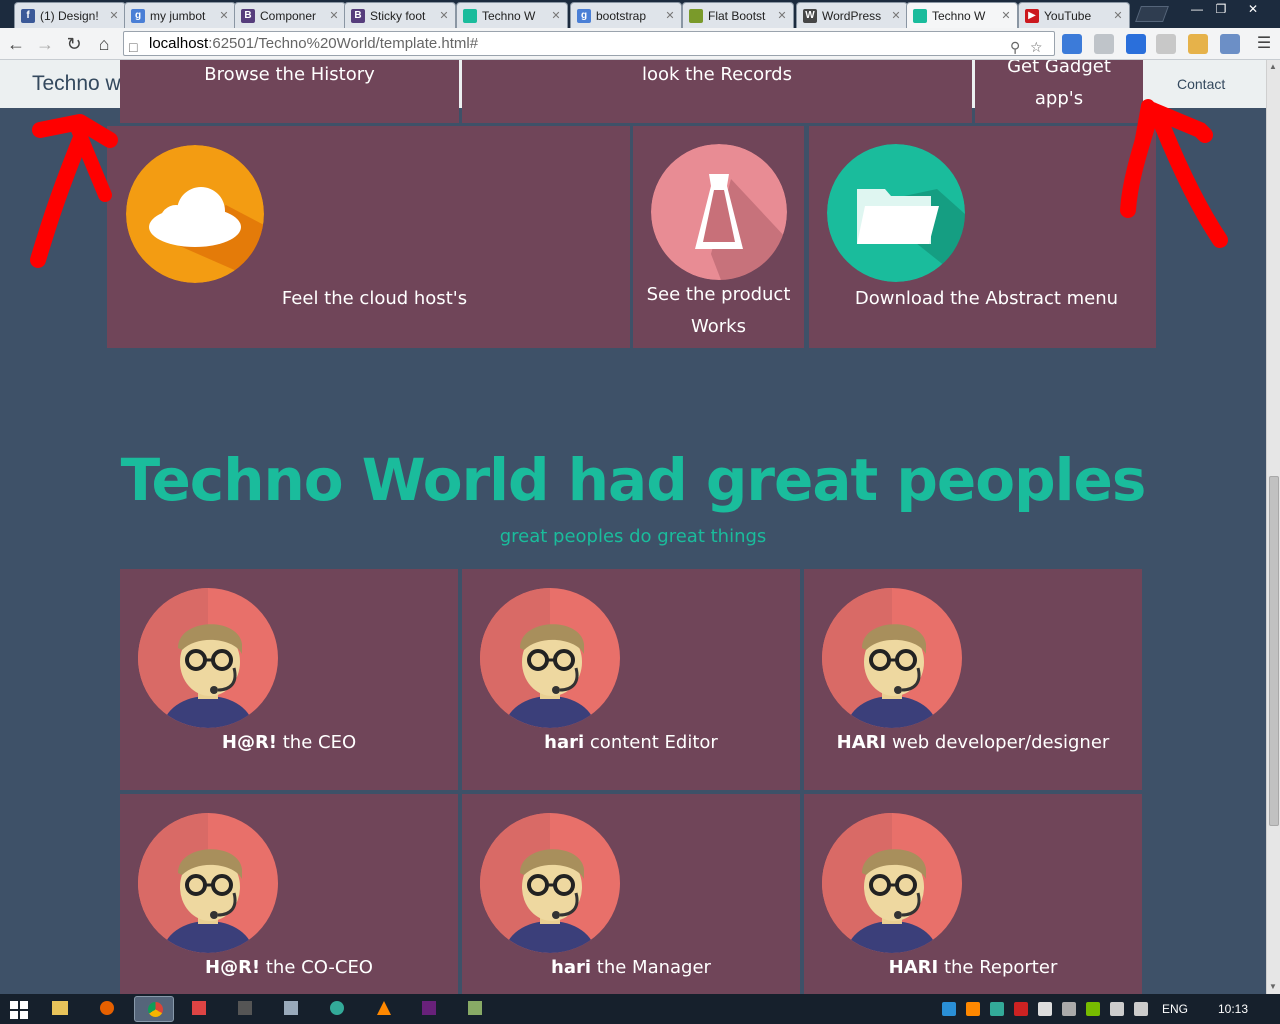  Describe the element at coordinates (19, 1010) in the screenshot. I see `windows-start-icon` at that location.